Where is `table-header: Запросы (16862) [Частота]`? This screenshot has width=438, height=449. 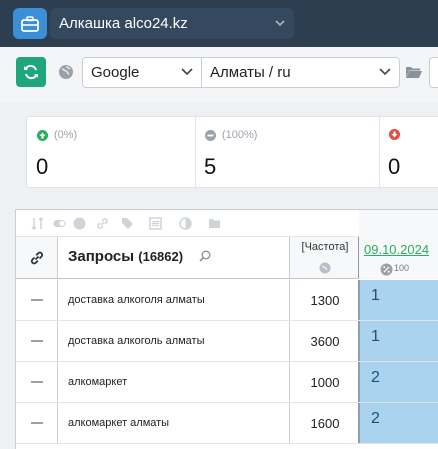
table-header: Запросы (16862) [Частота] is located at coordinates (187, 258).